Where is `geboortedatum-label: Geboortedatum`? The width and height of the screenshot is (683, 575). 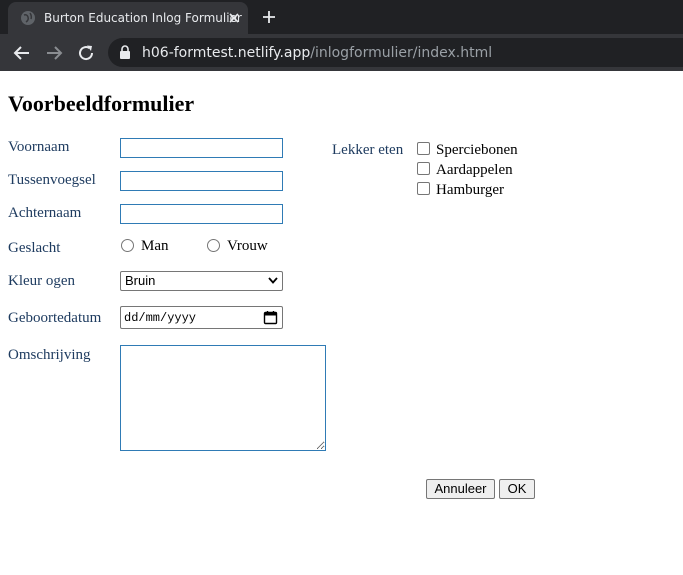 geboortedatum-label: Geboortedatum is located at coordinates (55, 318).